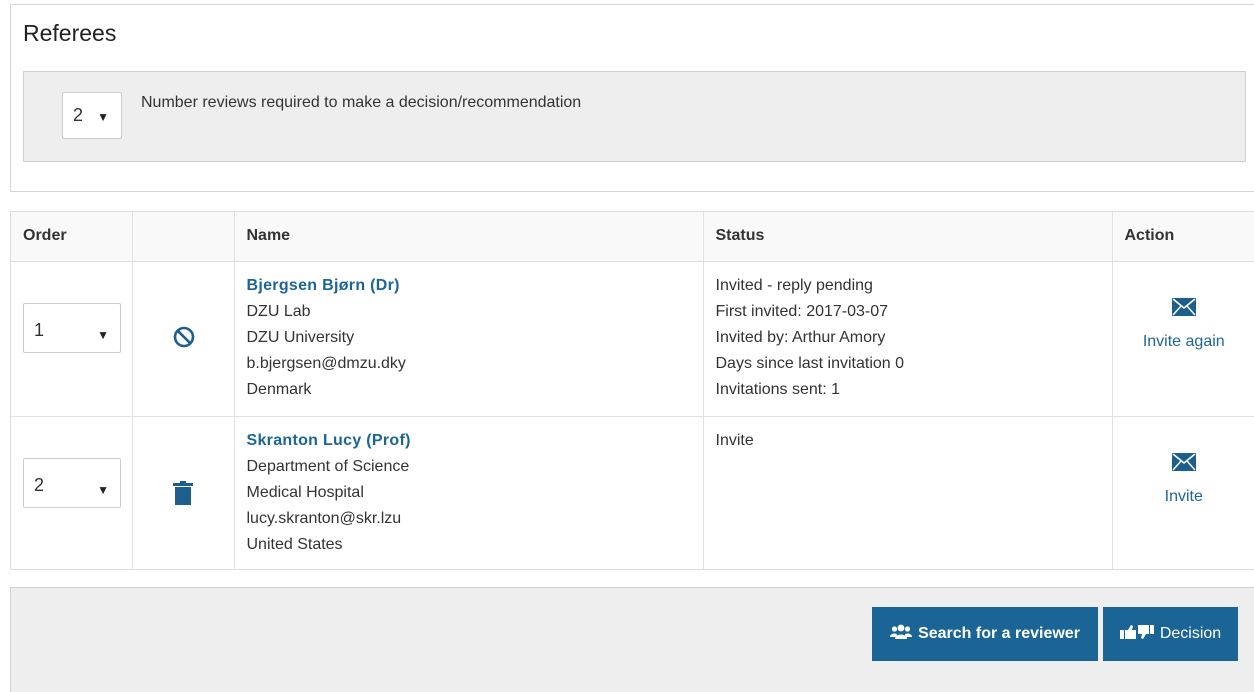 The width and height of the screenshot is (1254, 692). Describe the element at coordinates (39, 329) in the screenshot. I see `order-value: 1` at that location.